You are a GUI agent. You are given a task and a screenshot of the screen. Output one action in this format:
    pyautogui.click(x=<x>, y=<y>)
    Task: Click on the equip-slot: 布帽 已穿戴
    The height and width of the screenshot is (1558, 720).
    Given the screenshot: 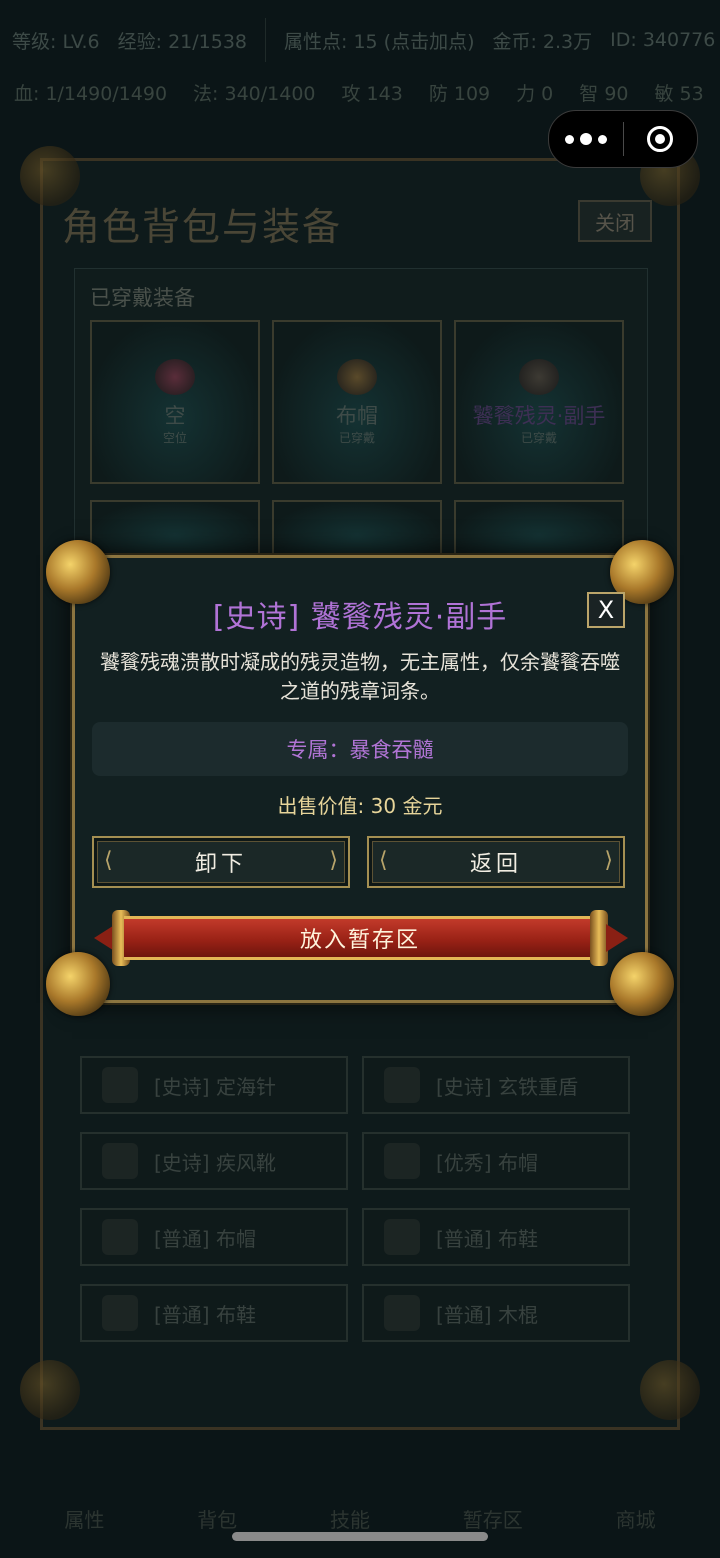 What is the action you would take?
    pyautogui.click(x=357, y=402)
    